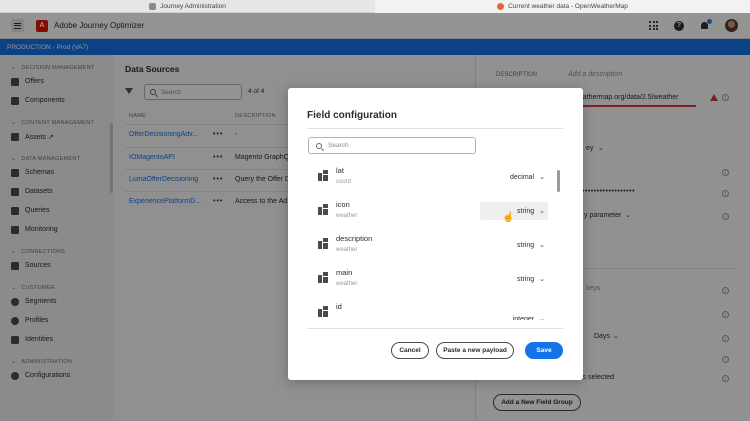 The width and height of the screenshot is (750, 421). Describe the element at coordinates (544, 350) in the screenshot. I see `save-button: Save` at that location.